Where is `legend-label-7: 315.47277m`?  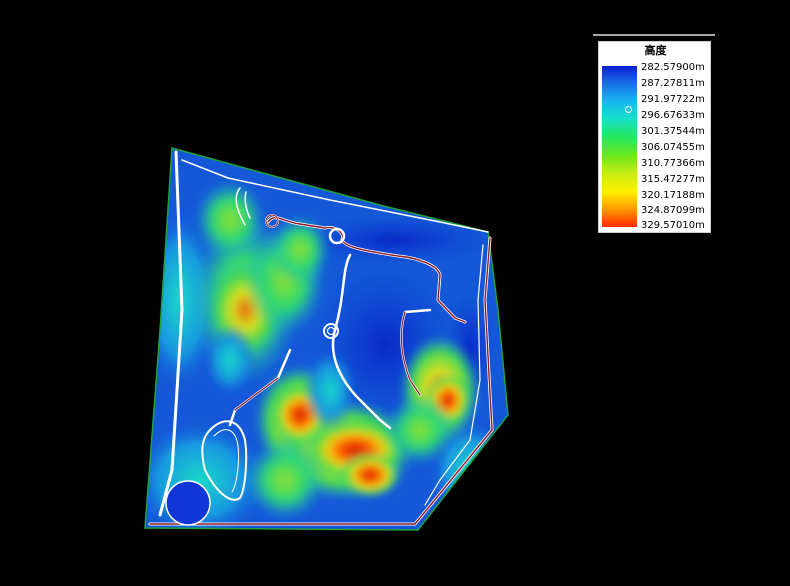
legend-label-7: 315.47277m is located at coordinates (673, 179).